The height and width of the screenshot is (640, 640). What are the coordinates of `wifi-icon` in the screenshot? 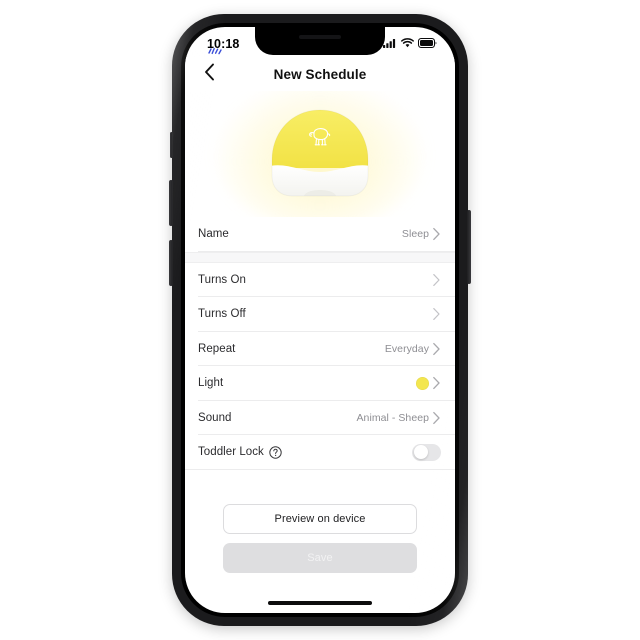 It's located at (407, 44).